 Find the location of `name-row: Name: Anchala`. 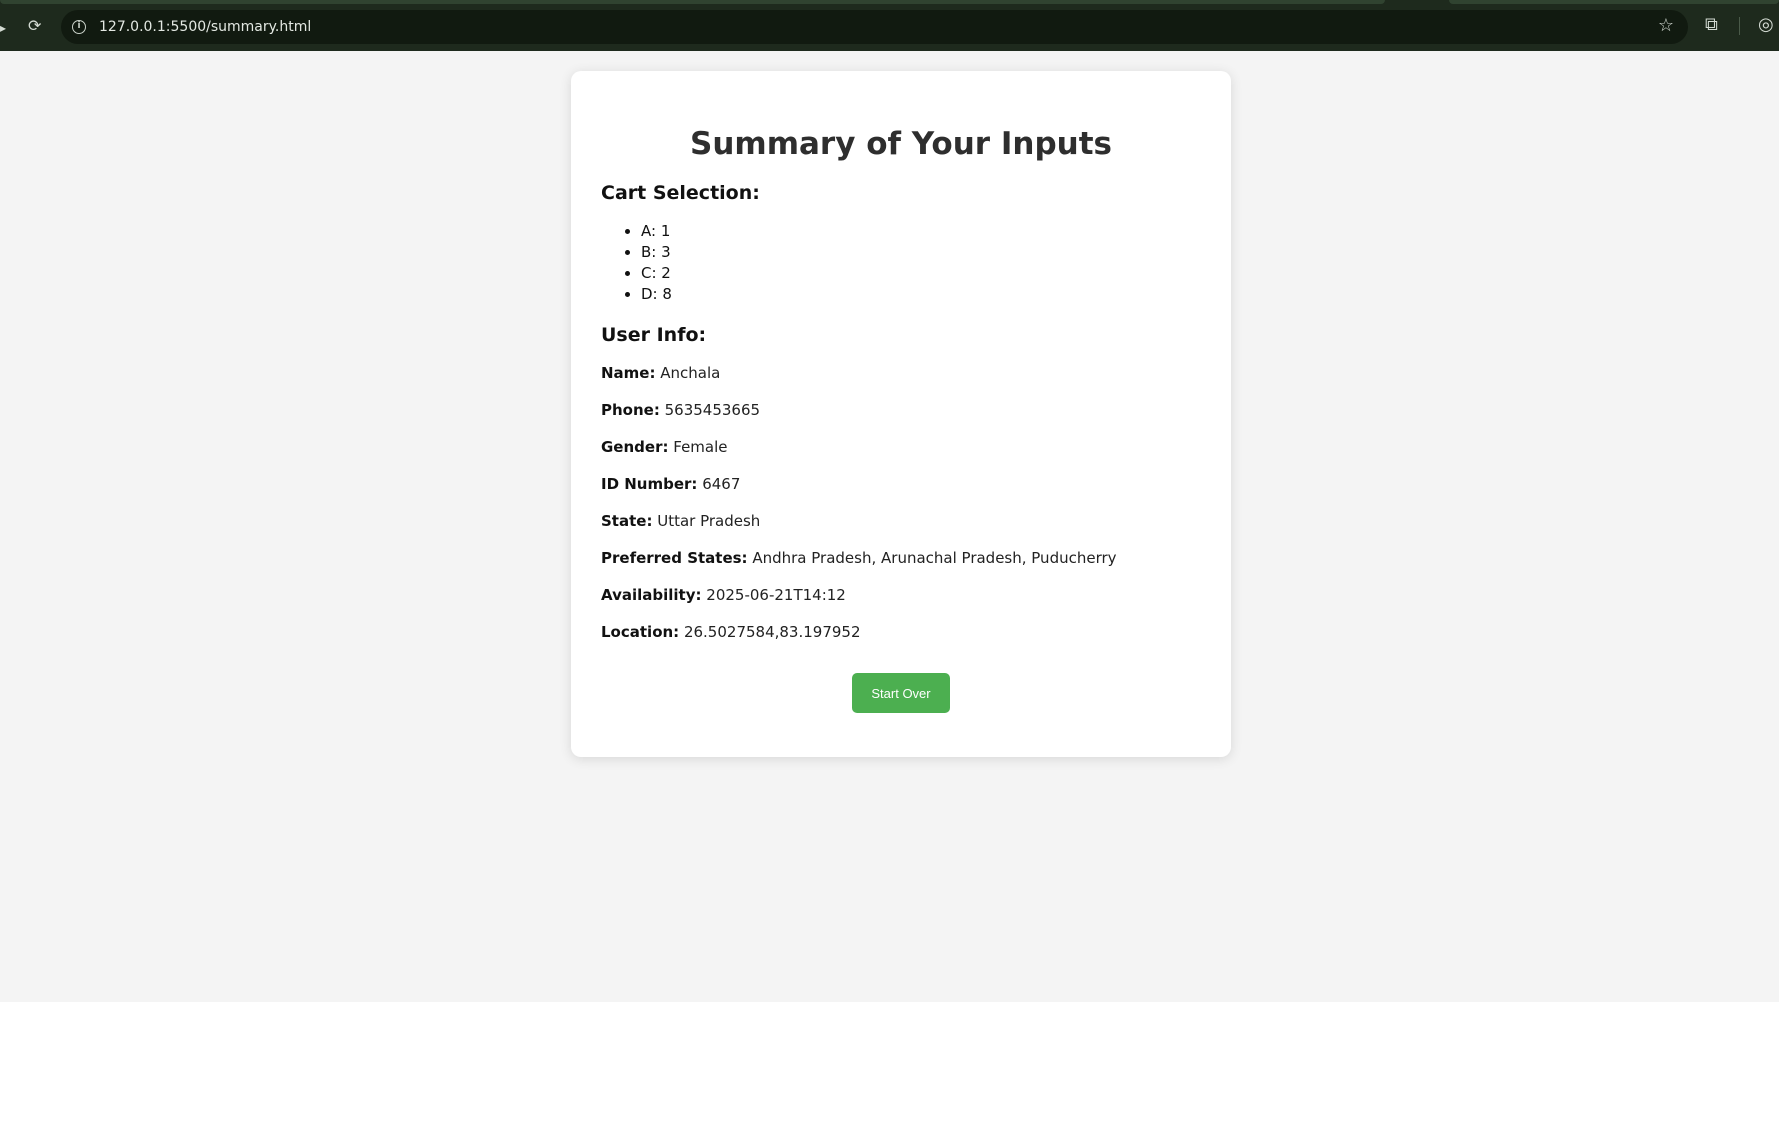

name-row: Name: Anchala is located at coordinates (901, 373).